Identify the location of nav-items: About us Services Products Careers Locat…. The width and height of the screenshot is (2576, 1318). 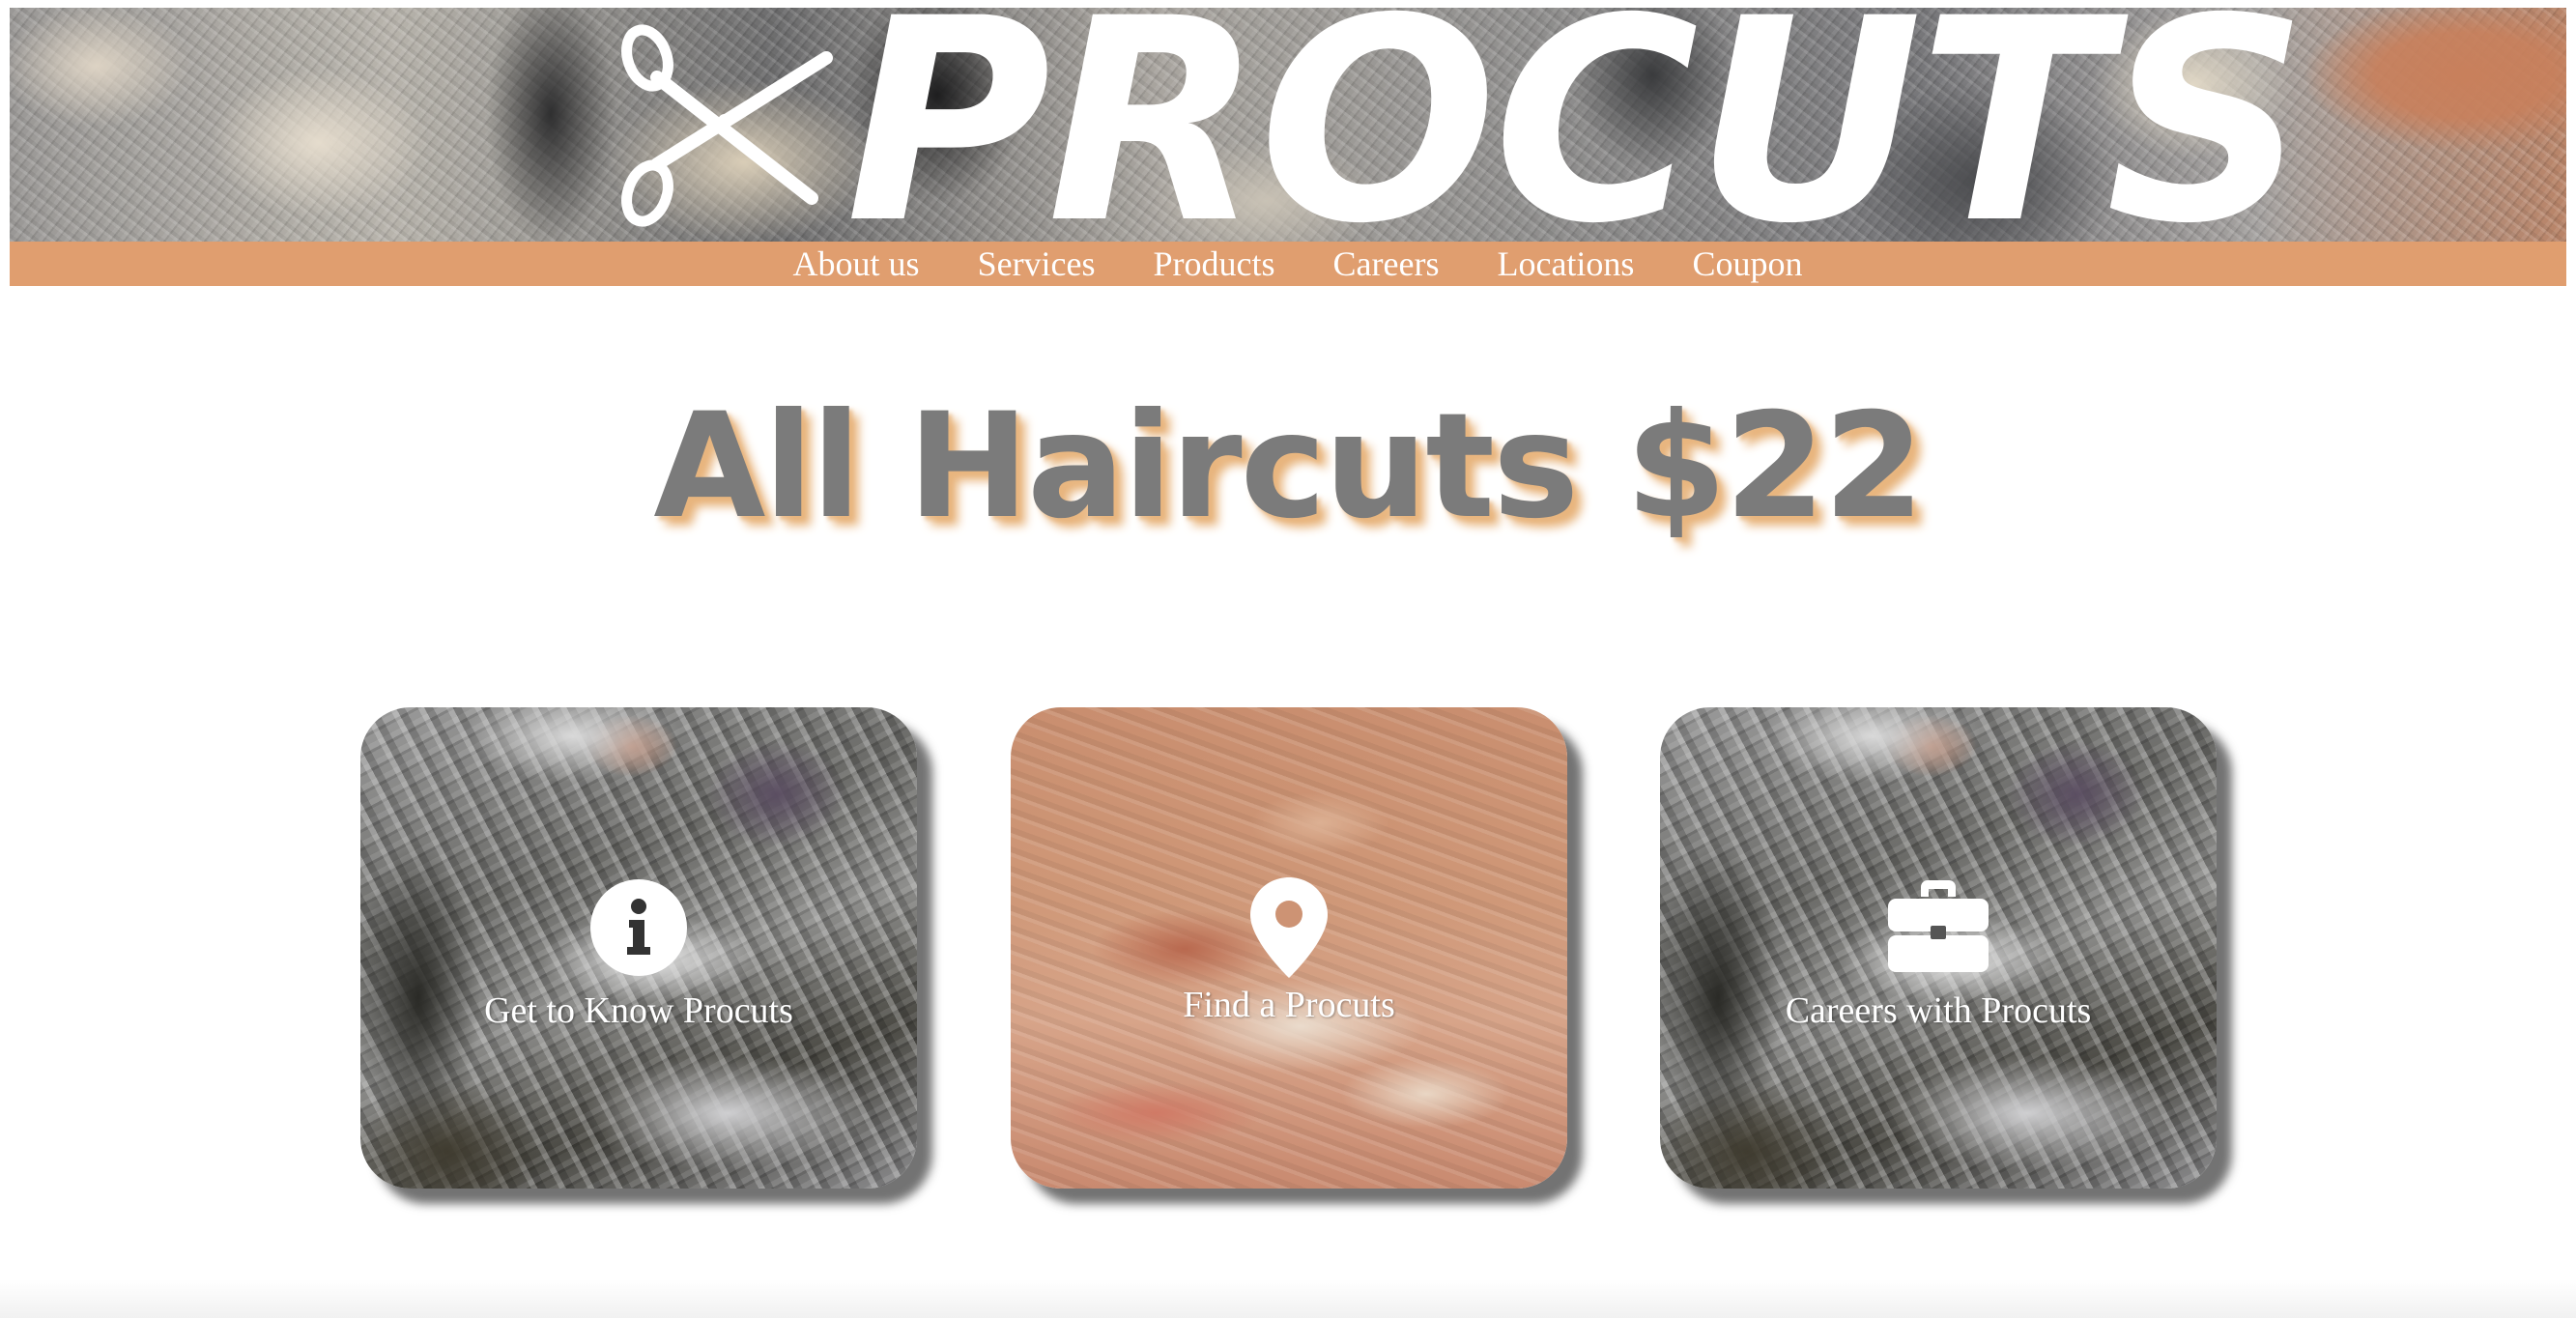
(1288, 264).